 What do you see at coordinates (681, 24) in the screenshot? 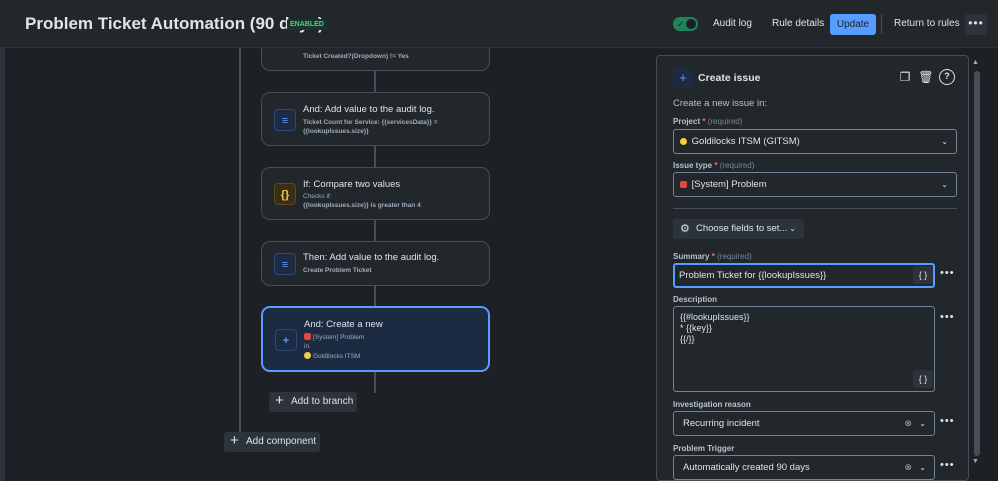
I see `check-icon: ✓` at bounding box center [681, 24].